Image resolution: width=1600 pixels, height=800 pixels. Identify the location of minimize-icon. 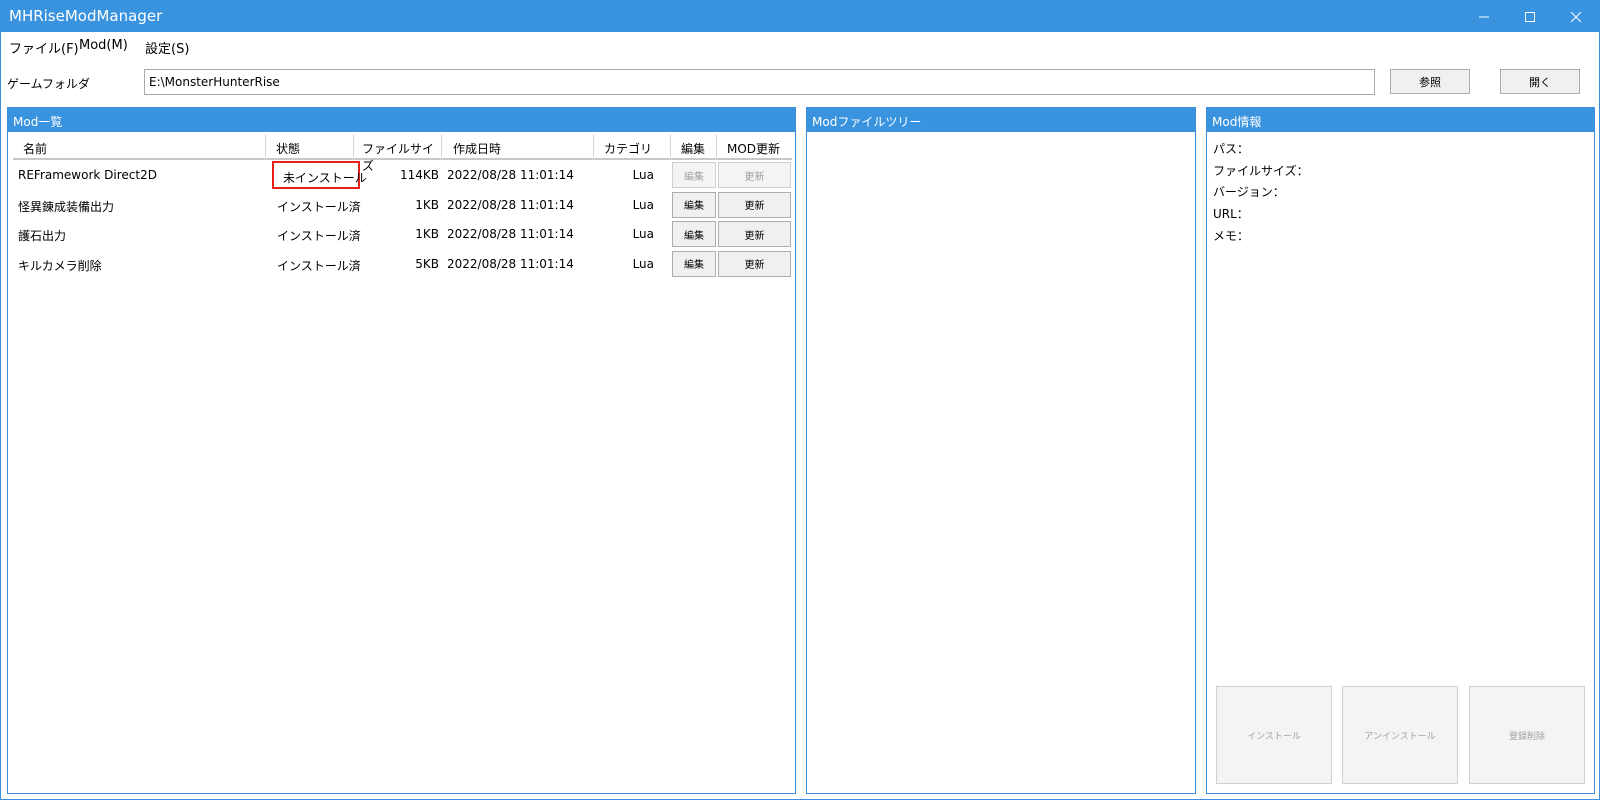
(1484, 16).